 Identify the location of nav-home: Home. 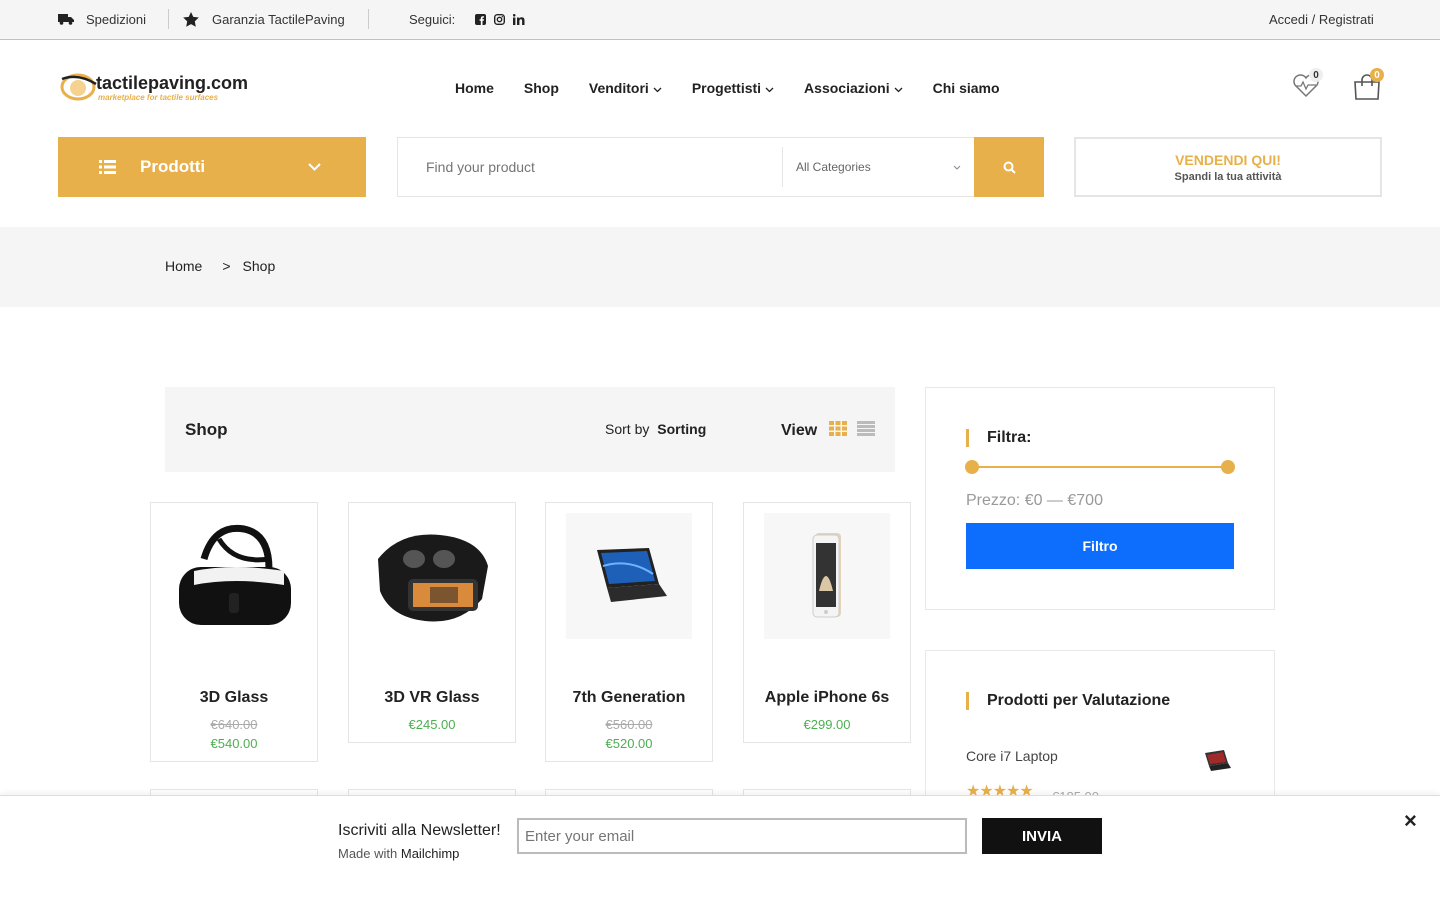
(474, 88).